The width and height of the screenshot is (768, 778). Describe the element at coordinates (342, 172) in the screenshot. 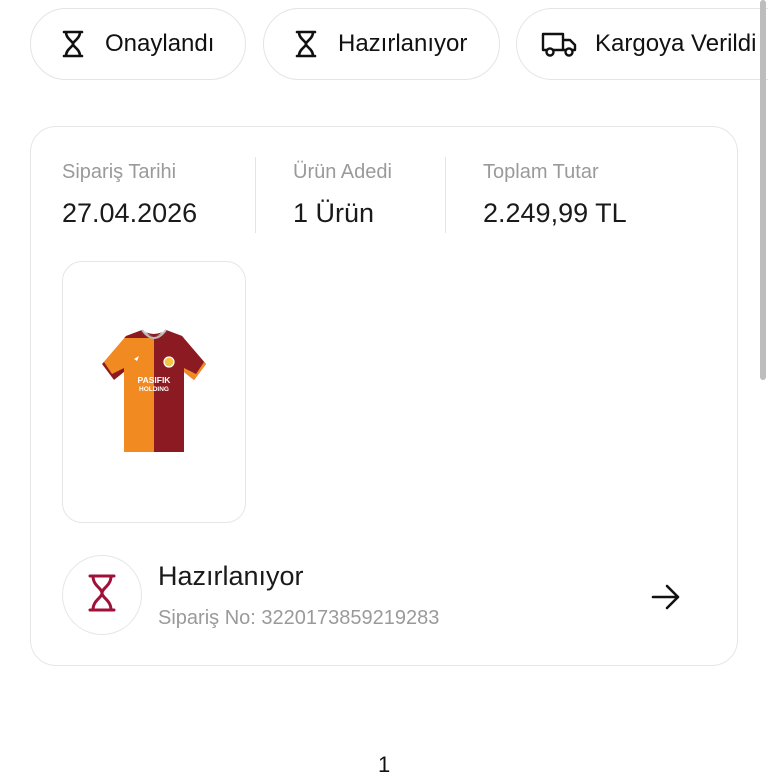

I see `item-count-label: Ürün Adedi` at that location.